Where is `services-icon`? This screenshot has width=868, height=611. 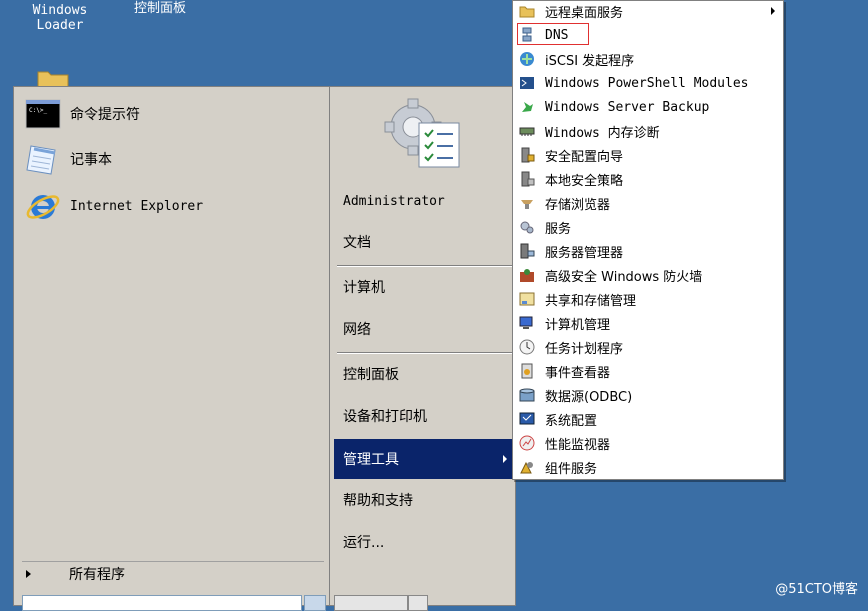
services-icon is located at coordinates (527, 227).